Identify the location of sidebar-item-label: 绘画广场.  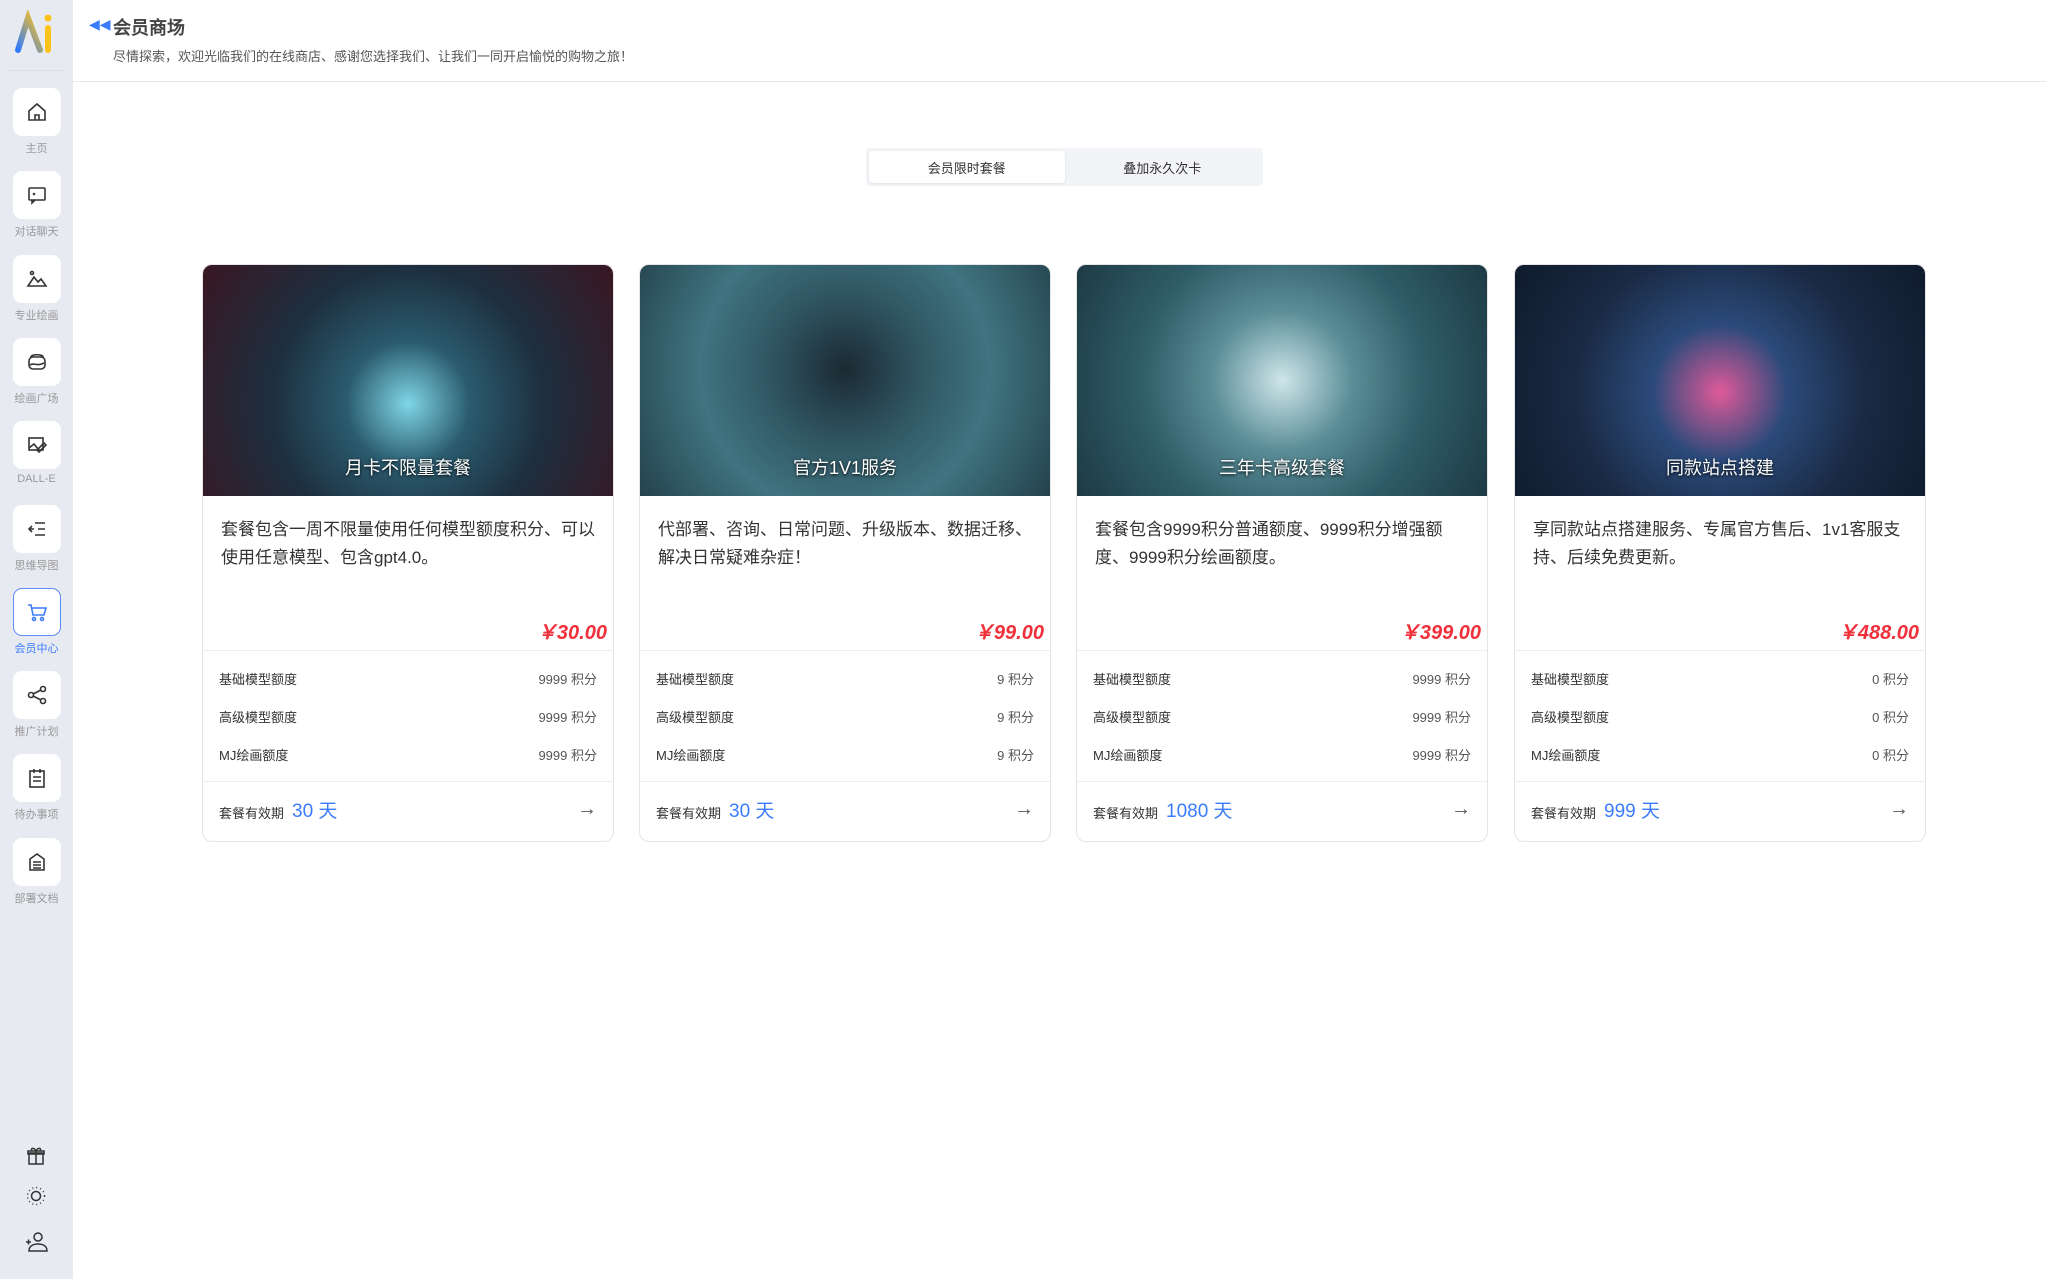
(36, 398).